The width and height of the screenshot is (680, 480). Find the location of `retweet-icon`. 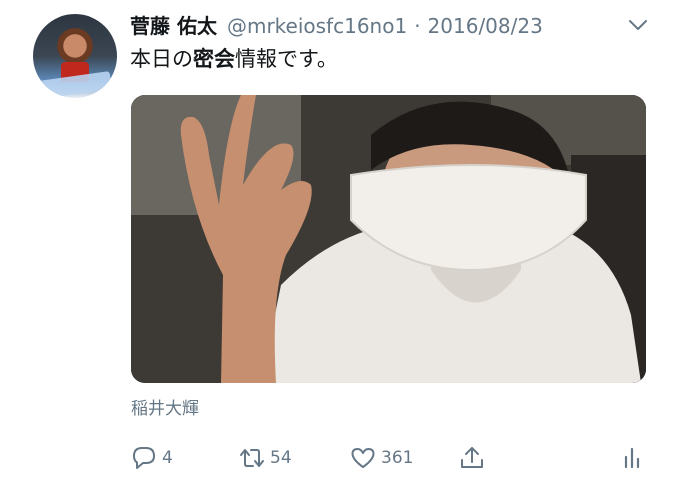

retweet-icon is located at coordinates (252, 458).